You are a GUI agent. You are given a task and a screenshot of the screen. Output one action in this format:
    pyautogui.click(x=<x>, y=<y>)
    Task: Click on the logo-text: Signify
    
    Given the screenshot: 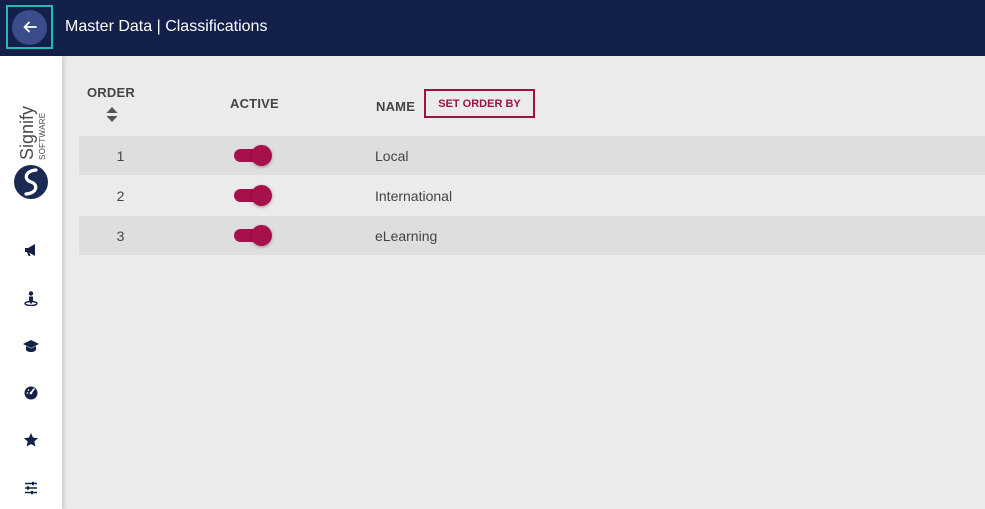 What is the action you would take?
    pyautogui.click(x=27, y=133)
    